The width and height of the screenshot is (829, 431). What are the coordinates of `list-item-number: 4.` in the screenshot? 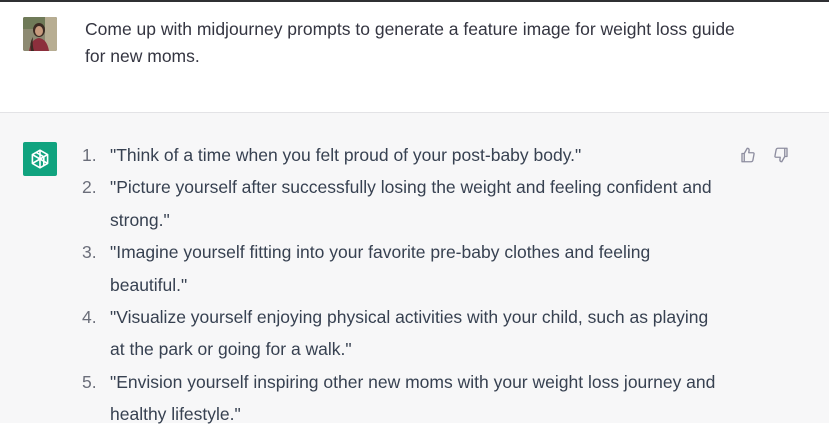 It's located at (89, 317).